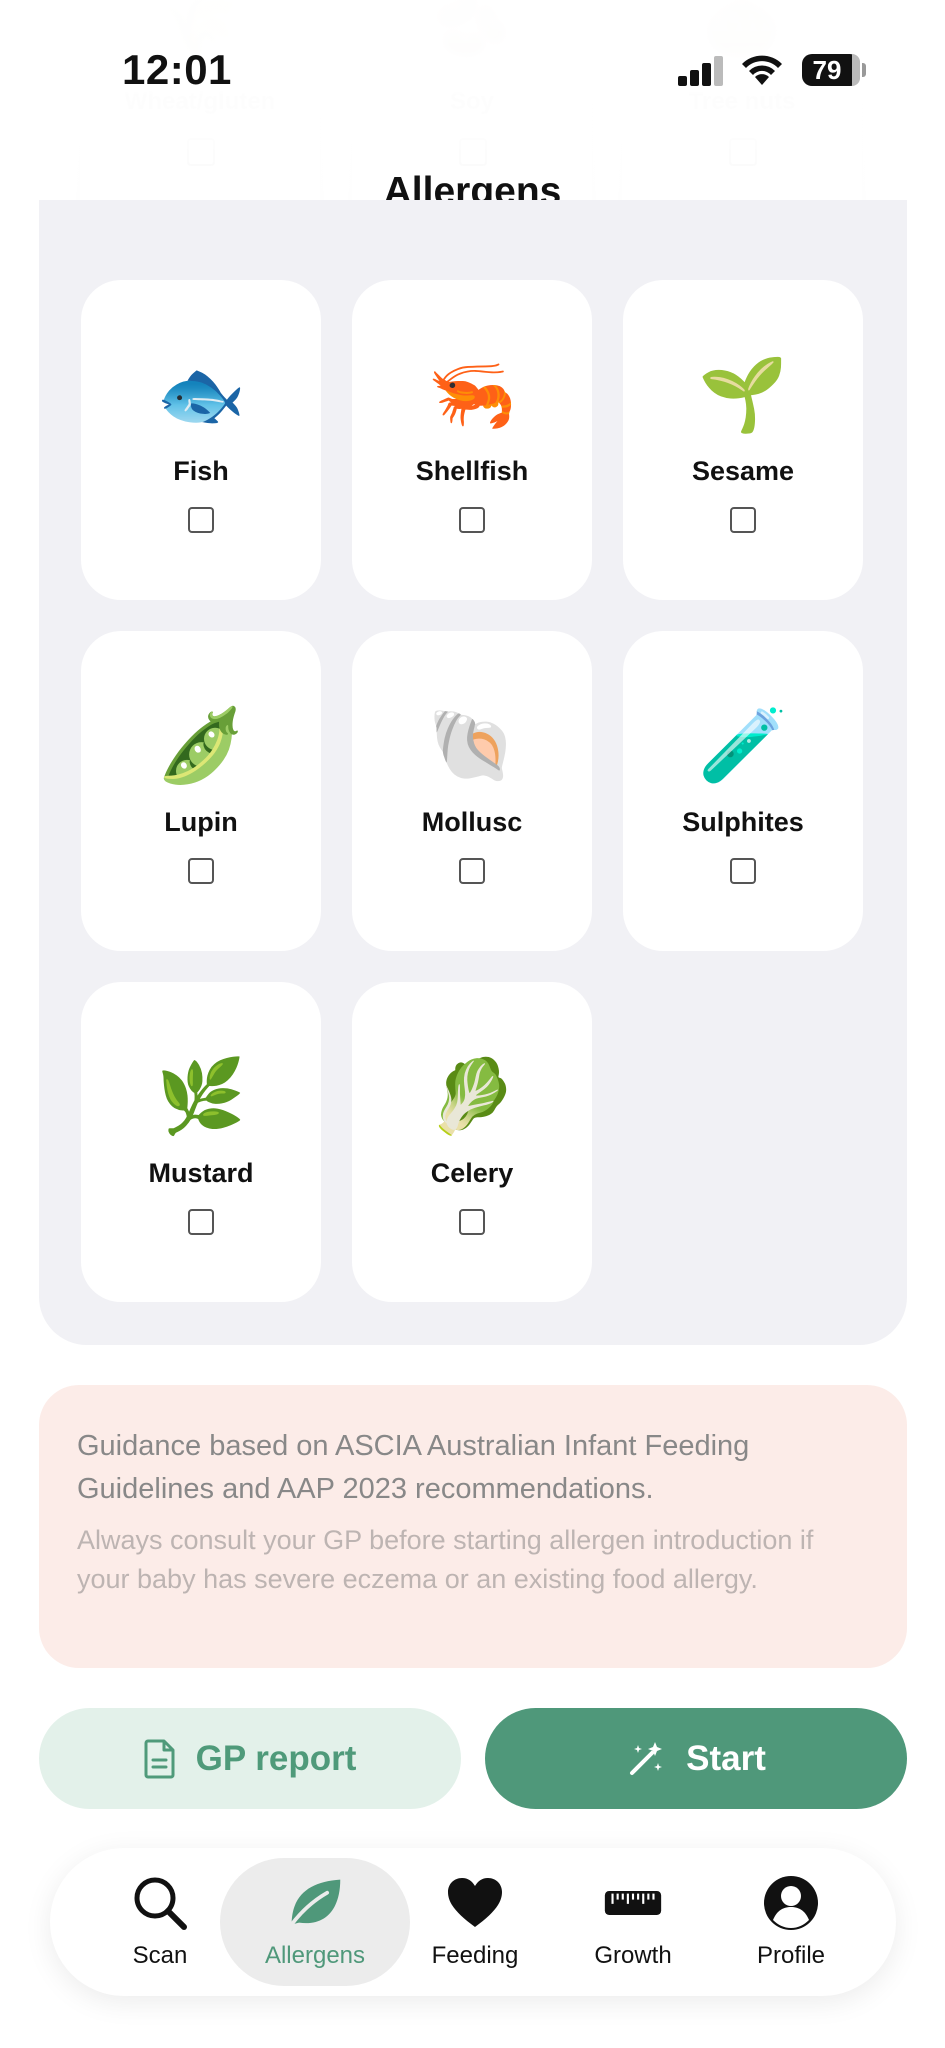 The height and width of the screenshot is (2048, 945). Describe the element at coordinates (159, 1758) in the screenshot. I see `document-icon` at that location.